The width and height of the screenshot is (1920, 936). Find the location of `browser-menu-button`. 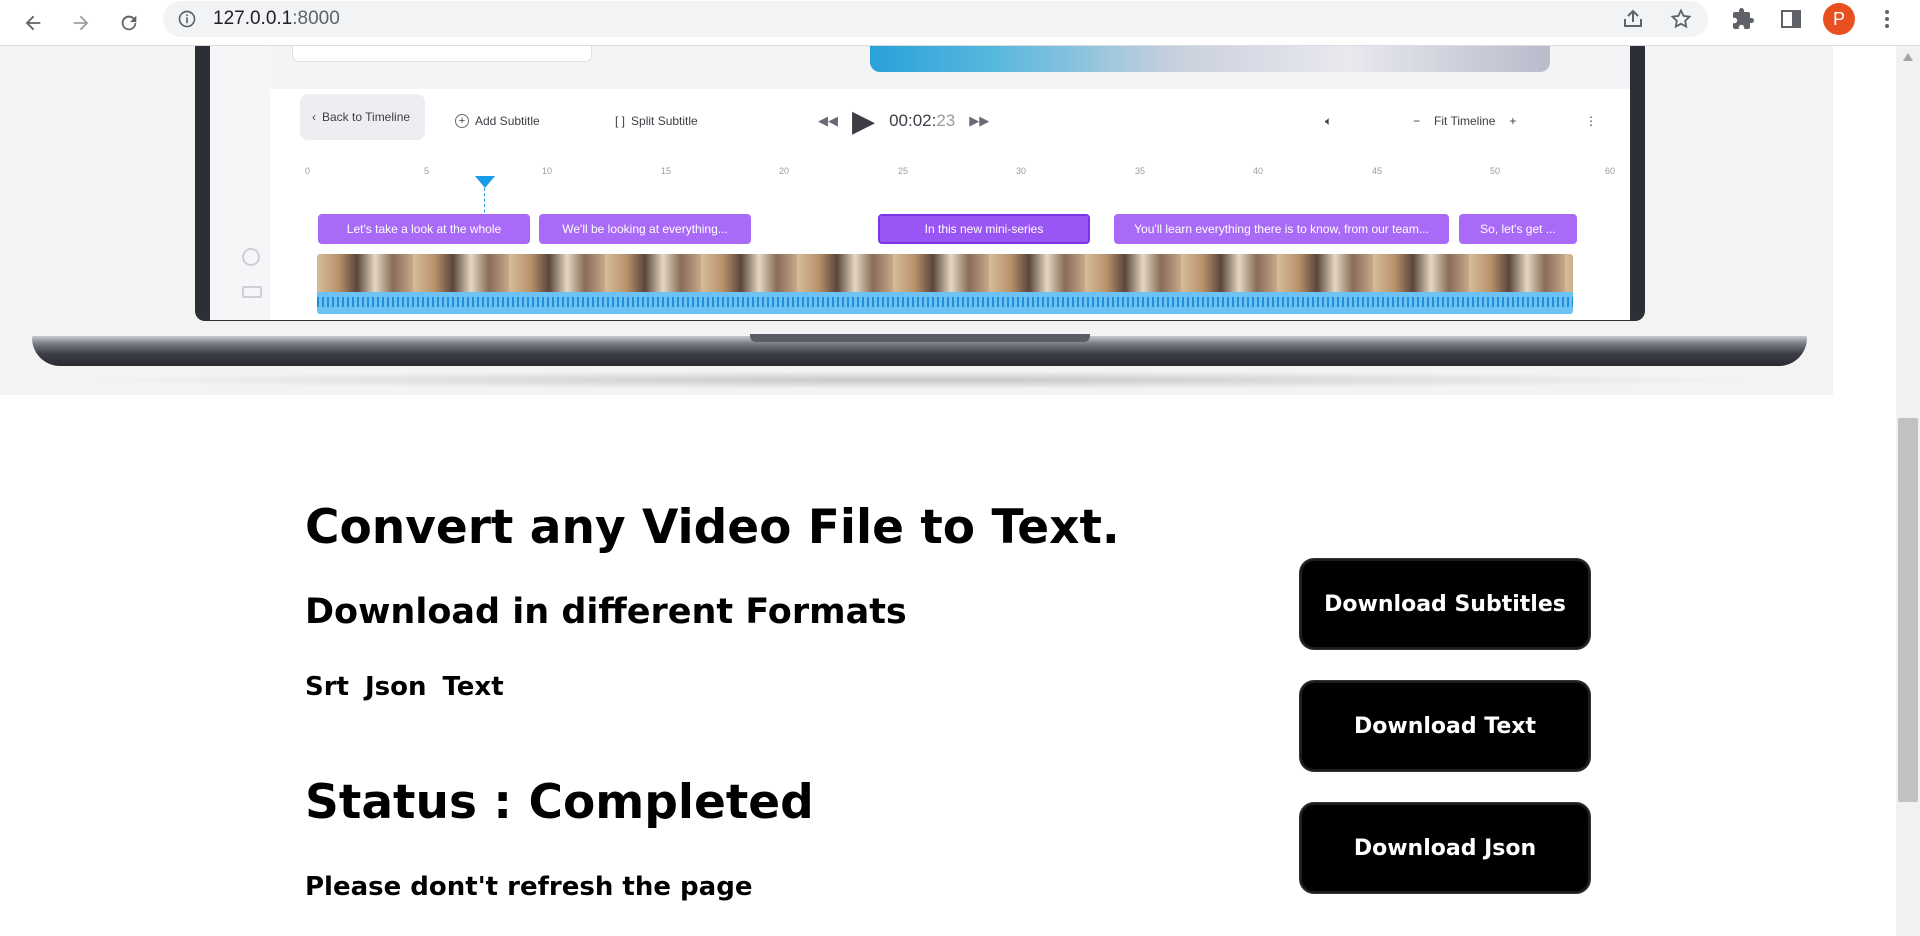

browser-menu-button is located at coordinates (1887, 19).